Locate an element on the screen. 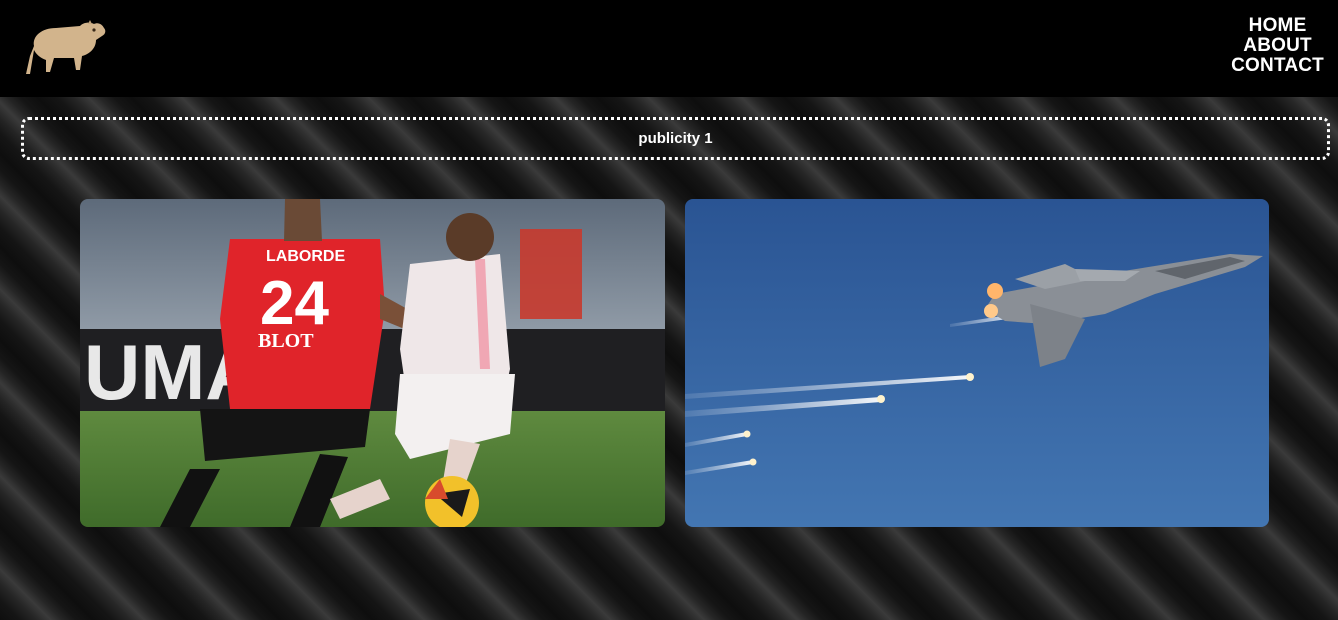  jersey-sponsor: BLOT is located at coordinates (286, 341).